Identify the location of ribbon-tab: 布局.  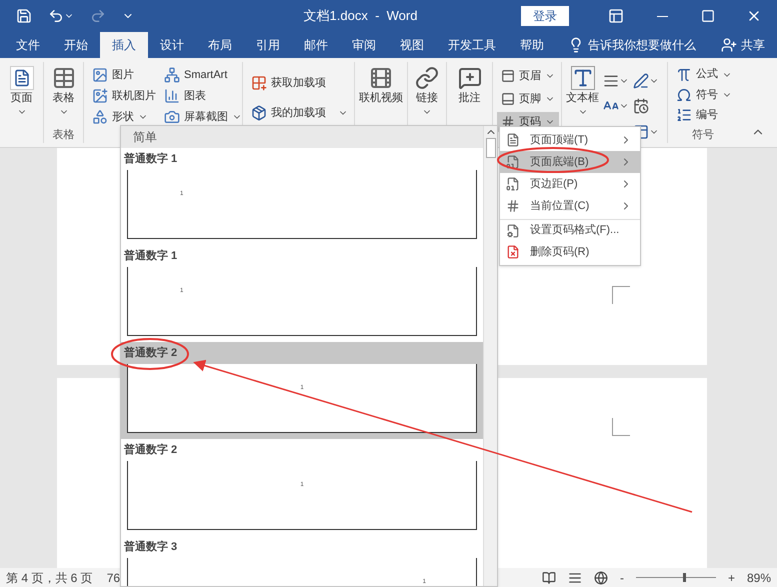
(220, 45).